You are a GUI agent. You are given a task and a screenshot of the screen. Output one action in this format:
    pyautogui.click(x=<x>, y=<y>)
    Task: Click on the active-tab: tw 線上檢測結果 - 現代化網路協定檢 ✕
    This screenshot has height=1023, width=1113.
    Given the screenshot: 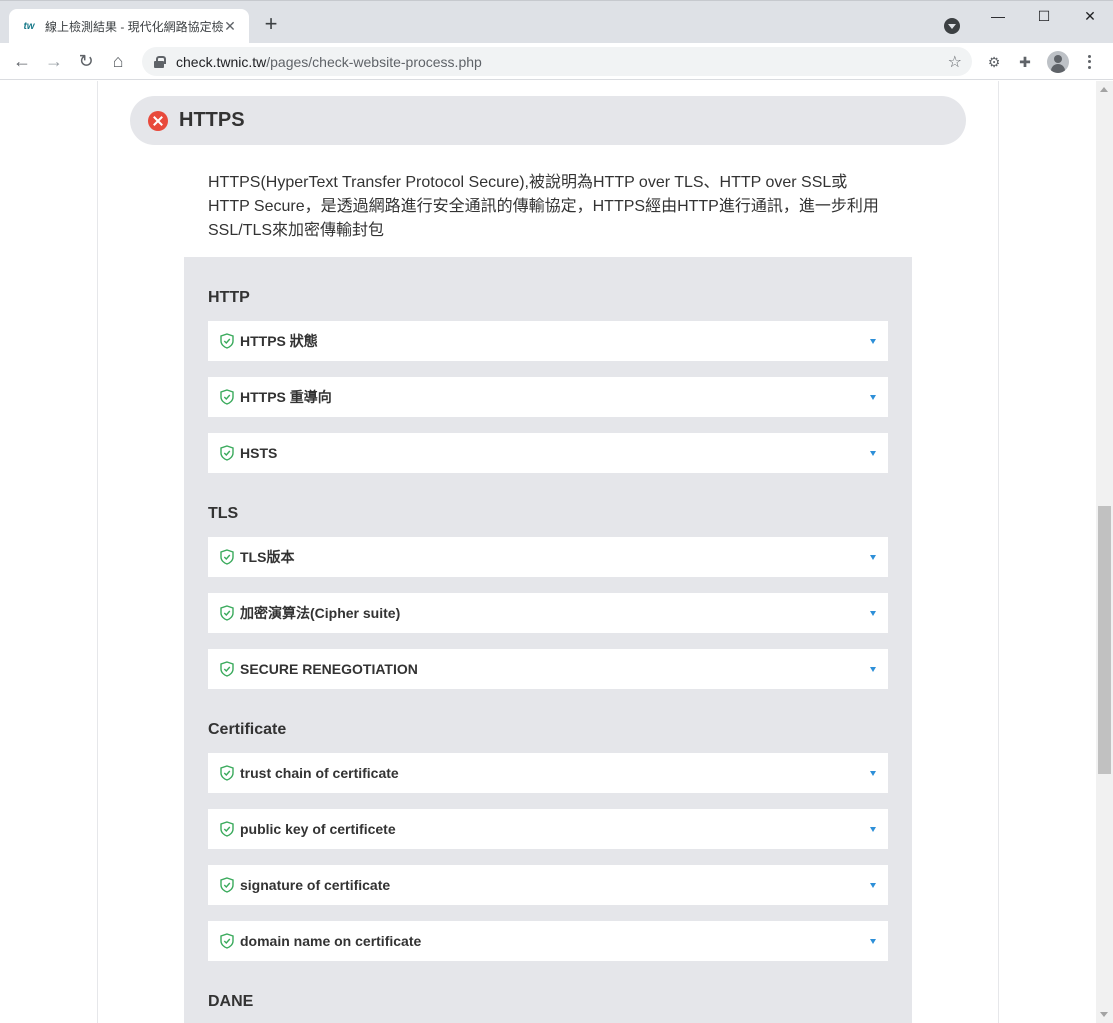 What is the action you would take?
    pyautogui.click(x=129, y=26)
    